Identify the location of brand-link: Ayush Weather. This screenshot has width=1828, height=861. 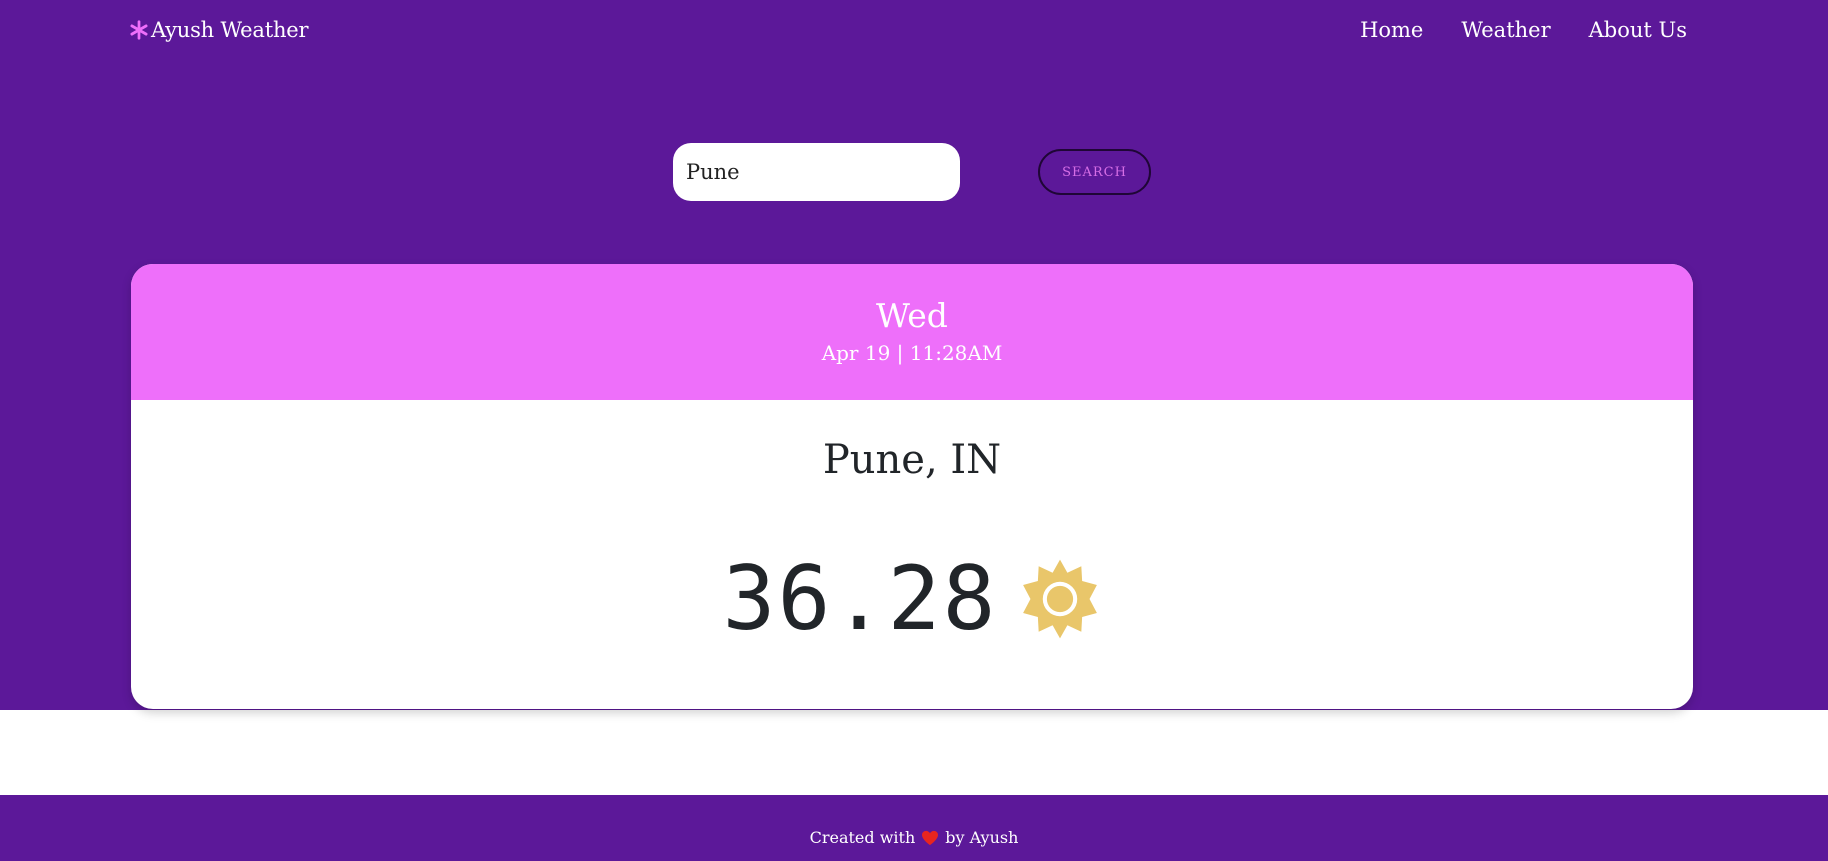
(218, 30).